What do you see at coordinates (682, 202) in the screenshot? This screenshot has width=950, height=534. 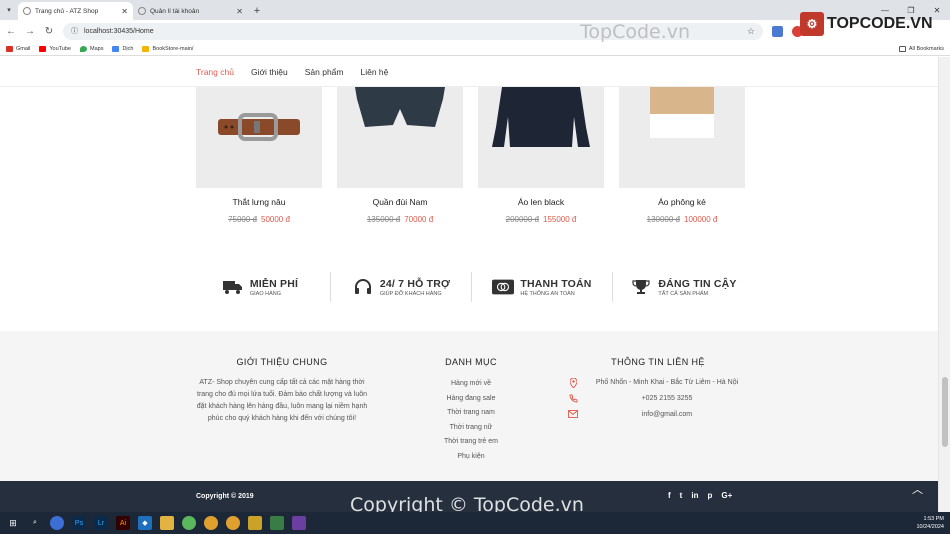 I see `product-name: Áo phông kẻ` at bounding box center [682, 202].